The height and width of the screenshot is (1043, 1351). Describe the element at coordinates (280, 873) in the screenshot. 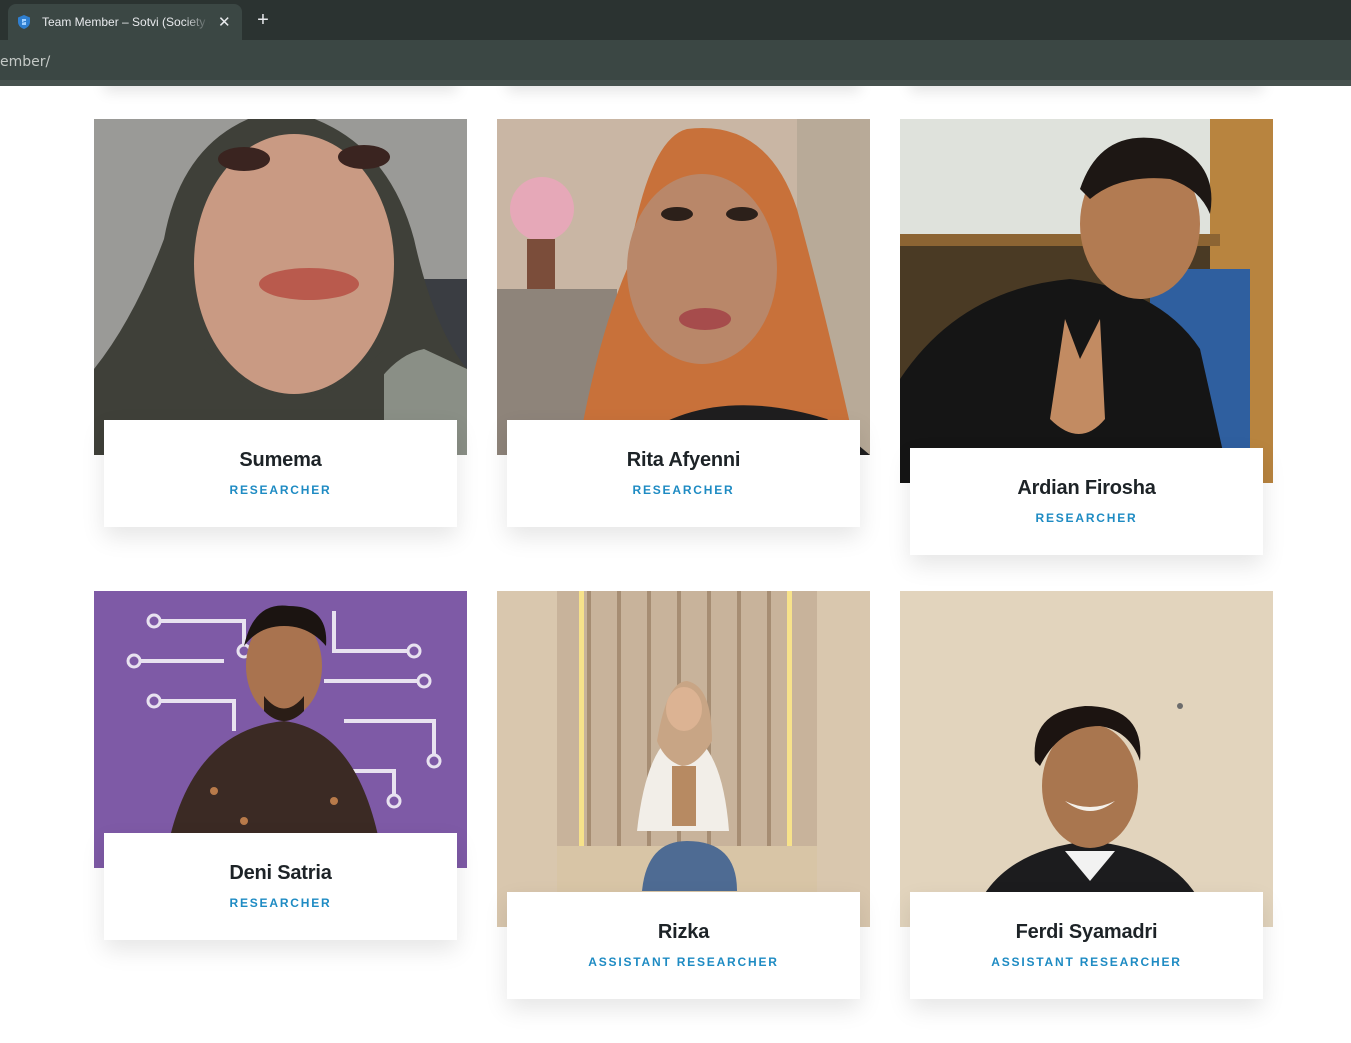

I see `member-name: Deni Satria` at that location.